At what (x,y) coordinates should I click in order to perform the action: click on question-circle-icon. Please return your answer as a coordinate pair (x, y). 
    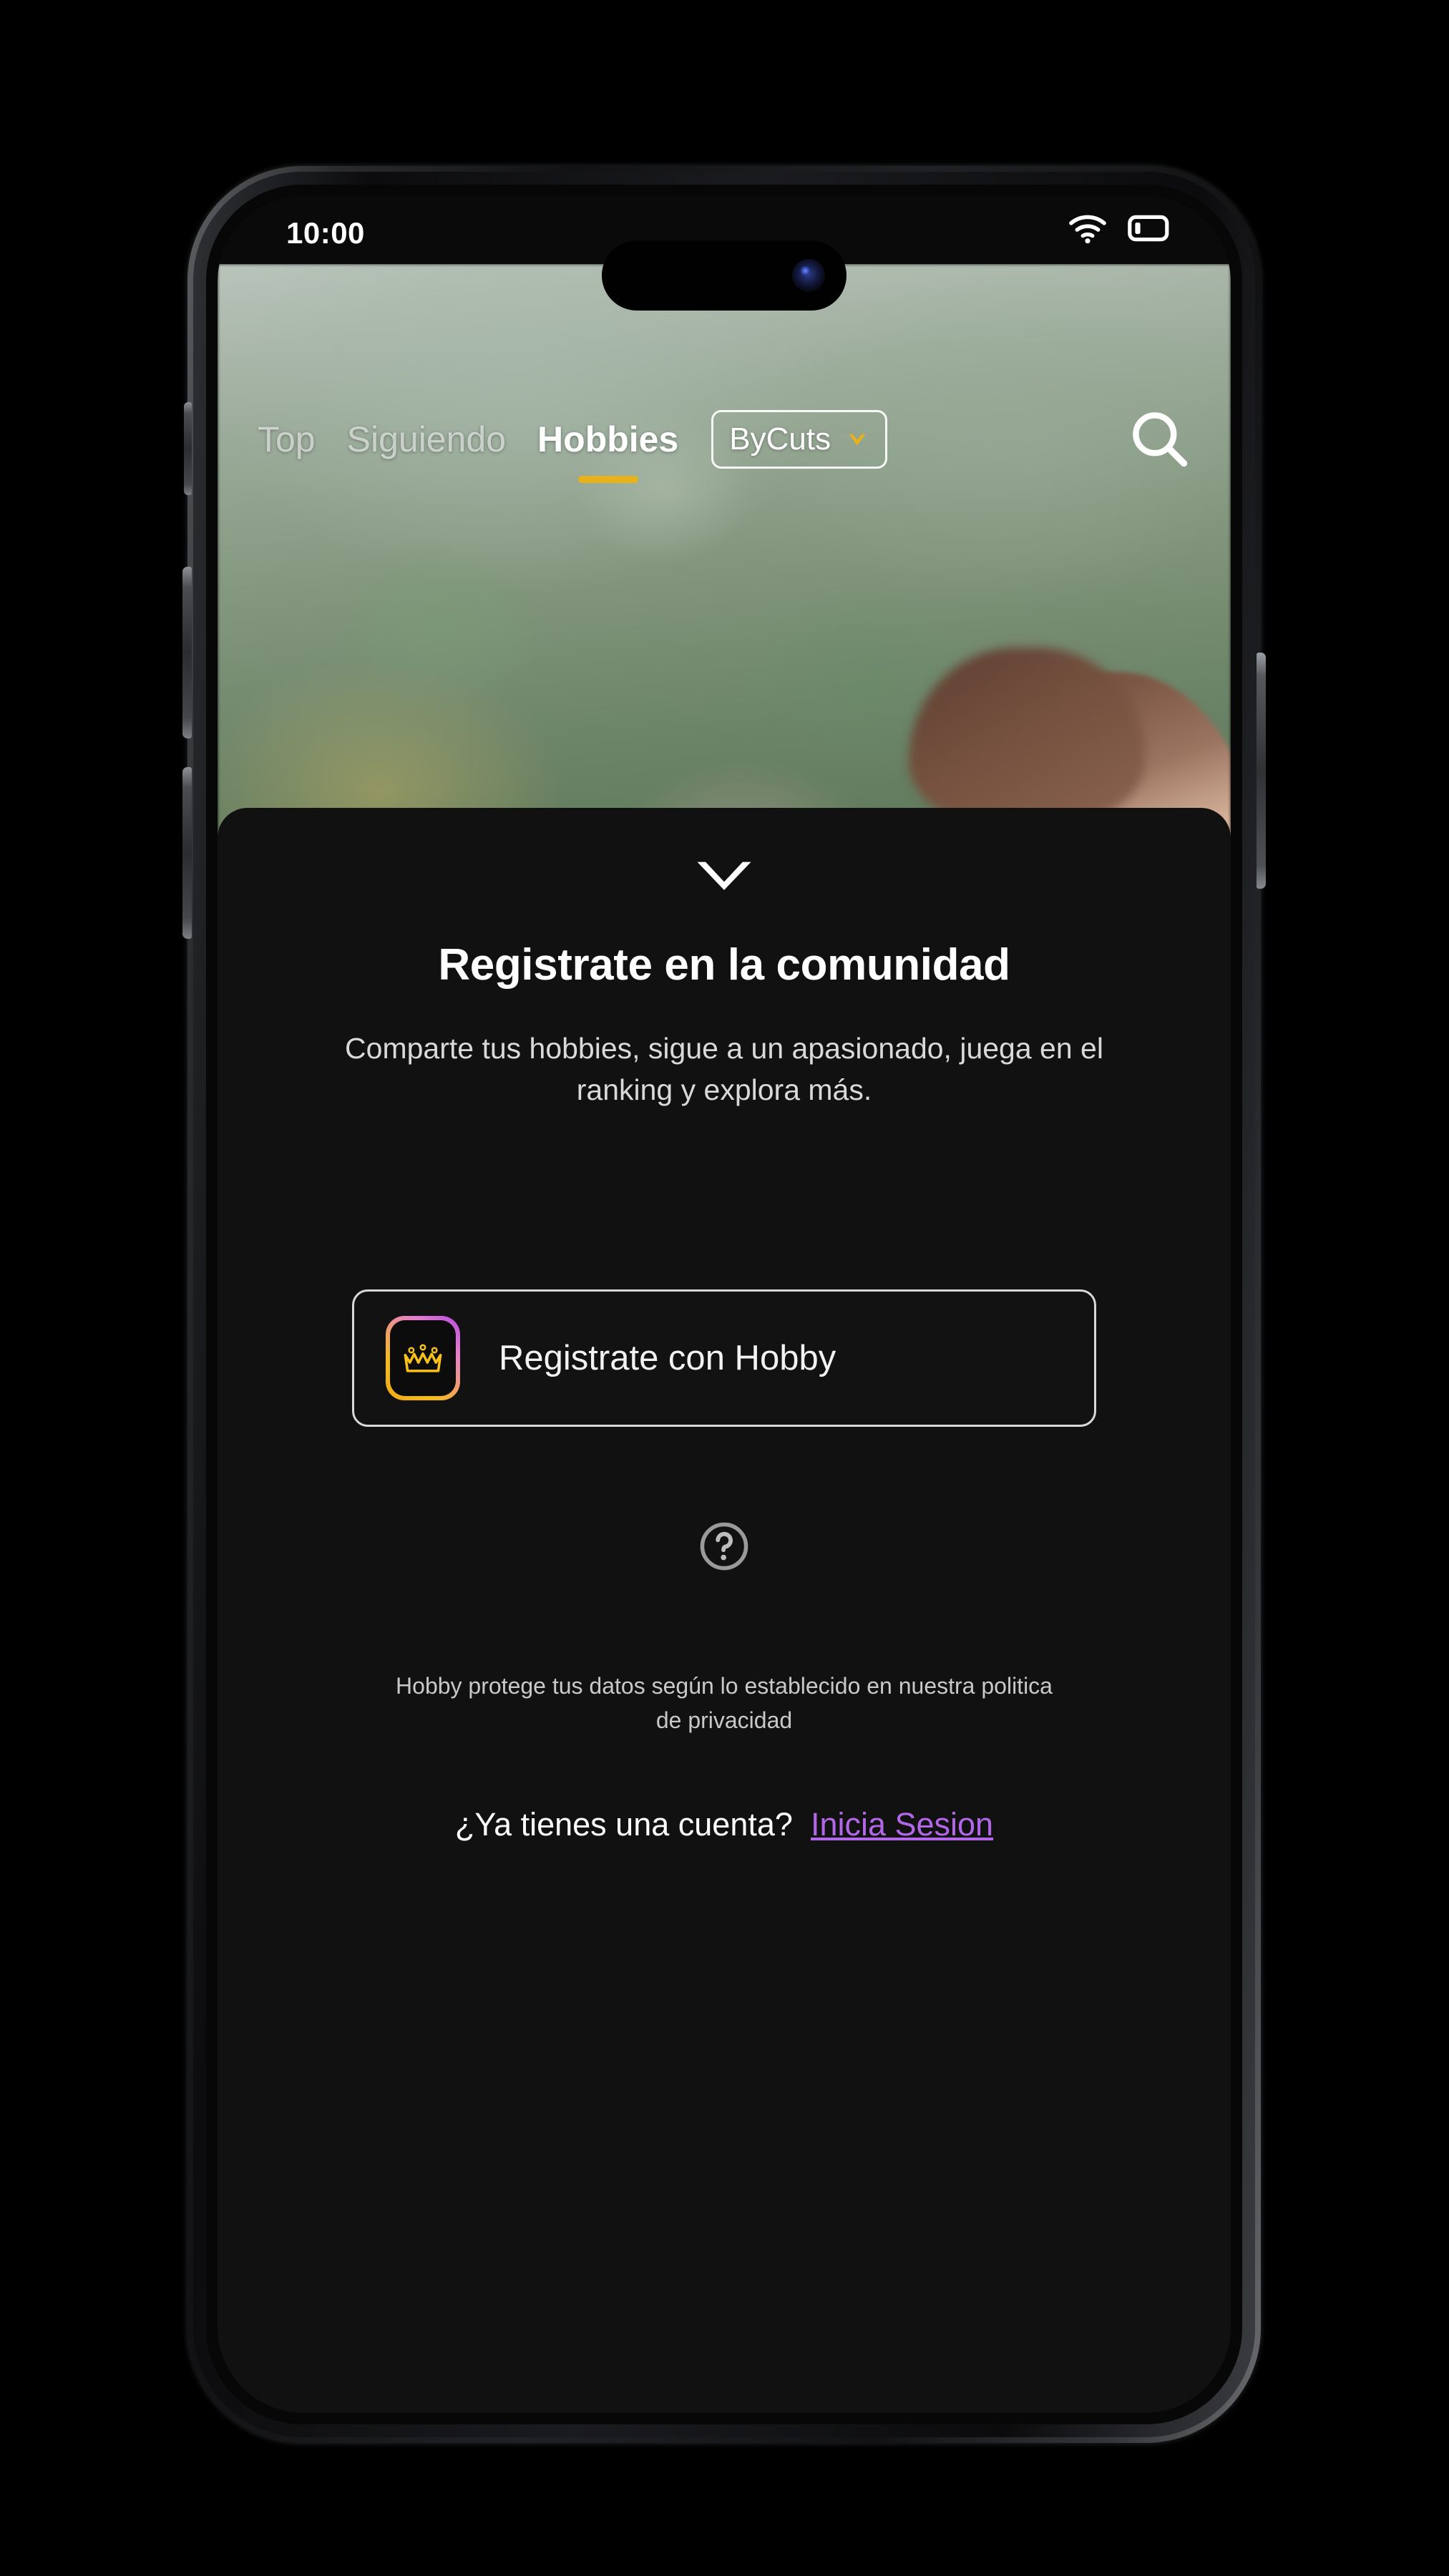
    Looking at the image, I should click on (724, 1547).